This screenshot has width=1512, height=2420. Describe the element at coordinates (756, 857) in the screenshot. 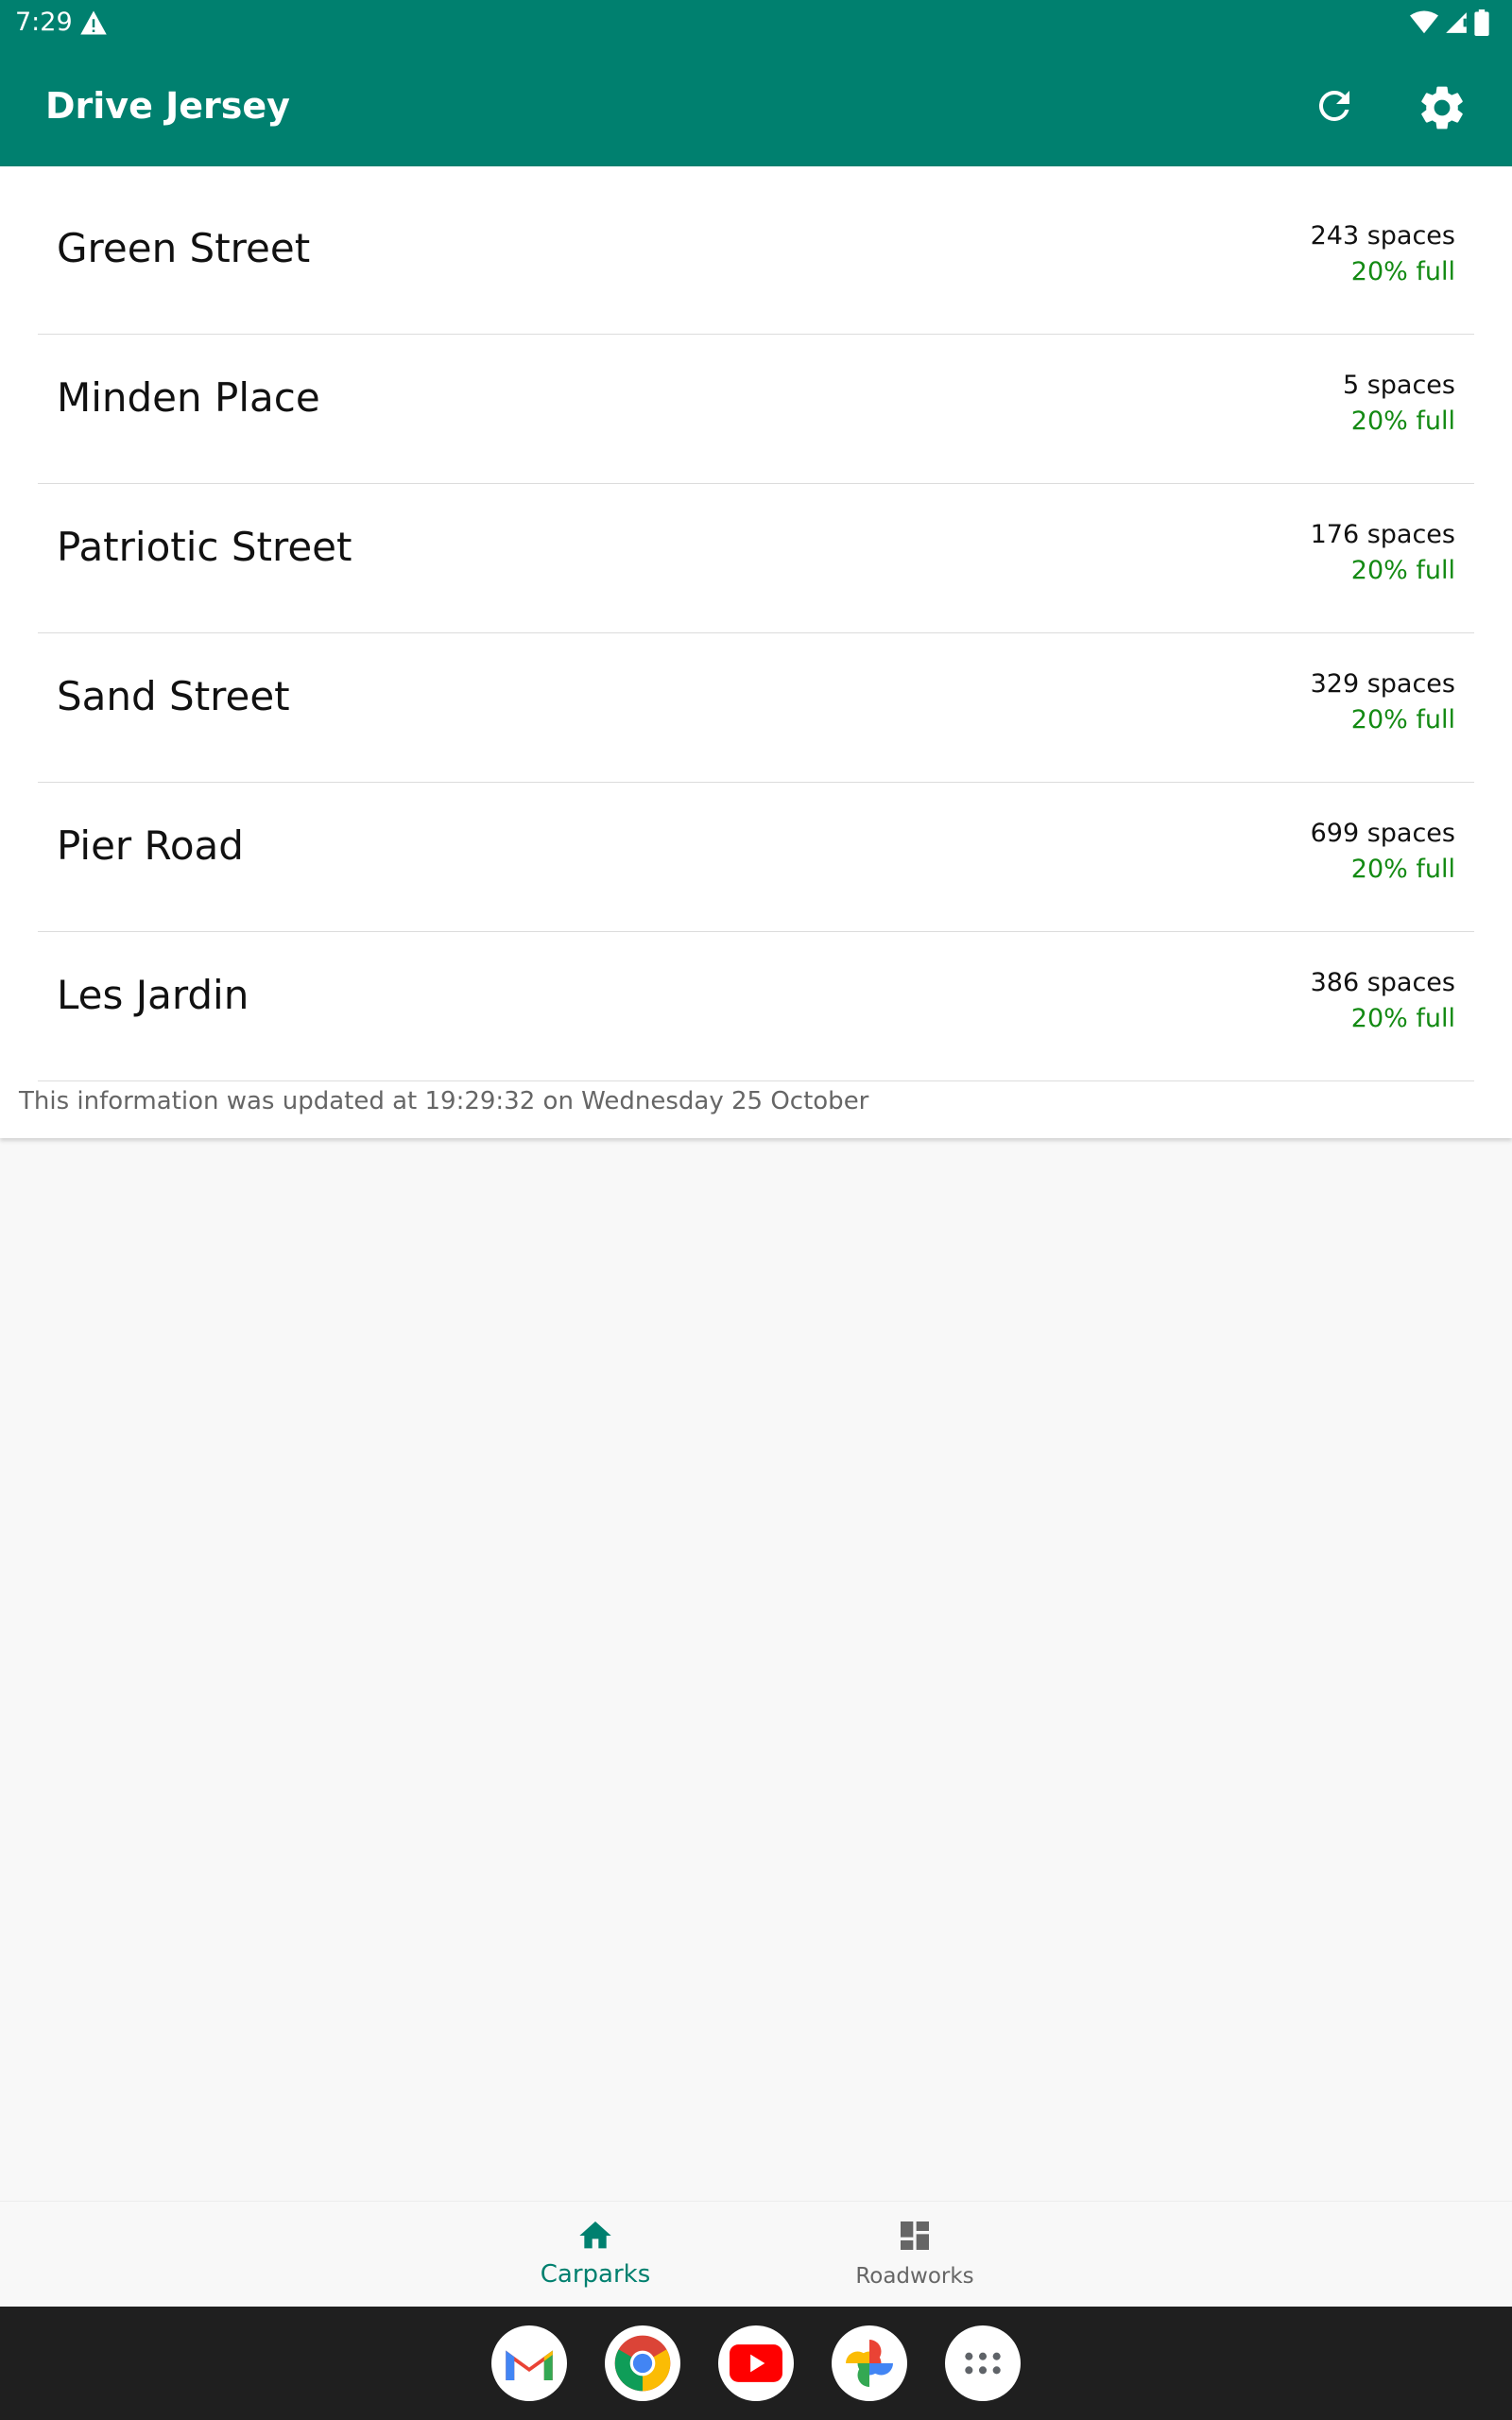

I see `carpark-row-pier-road: Pier Road 699 spaces 20% full` at that location.